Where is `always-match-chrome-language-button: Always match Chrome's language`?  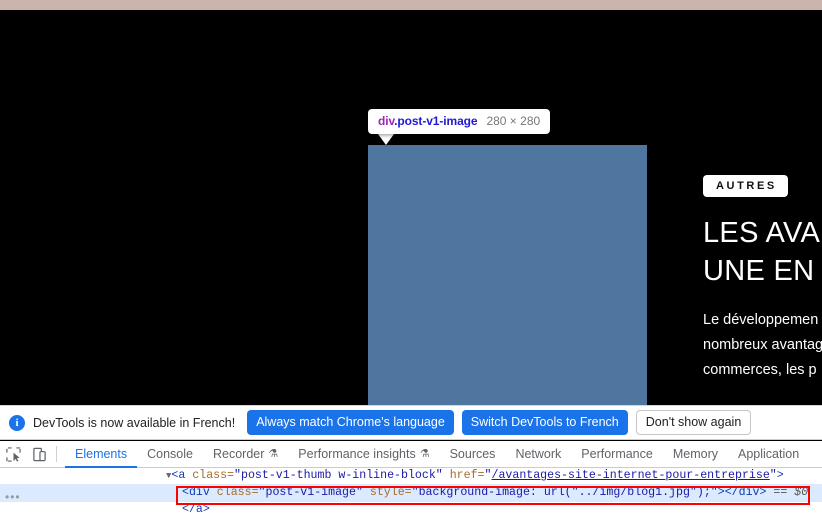
always-match-chrome-language-button: Always match Chrome's language is located at coordinates (350, 422).